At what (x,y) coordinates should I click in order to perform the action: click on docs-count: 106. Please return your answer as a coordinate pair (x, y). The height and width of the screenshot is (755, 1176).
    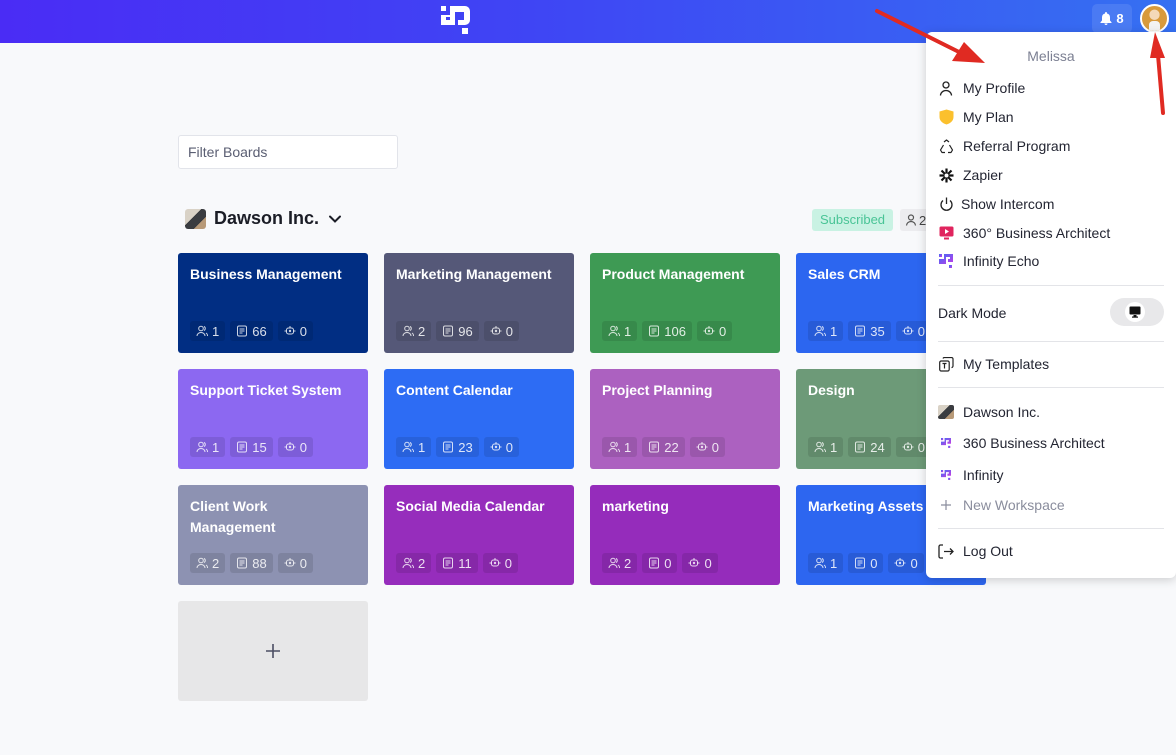
    Looking at the image, I should click on (675, 331).